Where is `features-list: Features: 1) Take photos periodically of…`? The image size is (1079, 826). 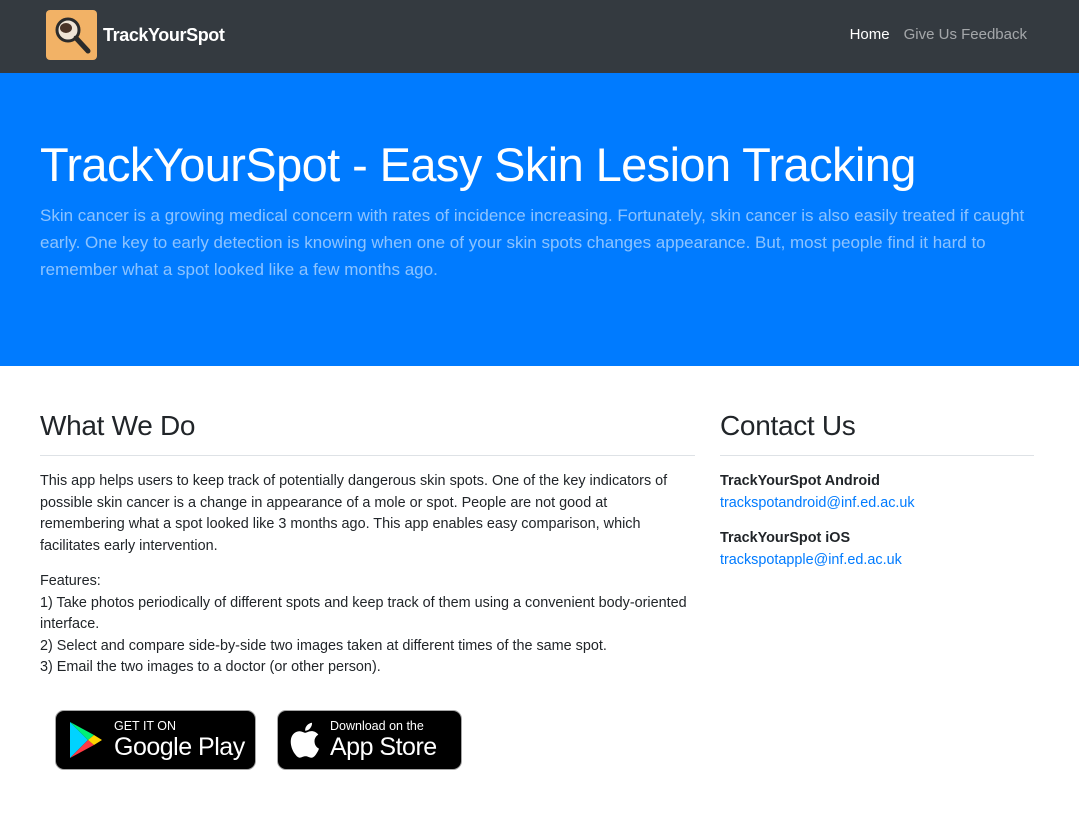 features-list: Features: 1) Take photos periodically of… is located at coordinates (367, 625).